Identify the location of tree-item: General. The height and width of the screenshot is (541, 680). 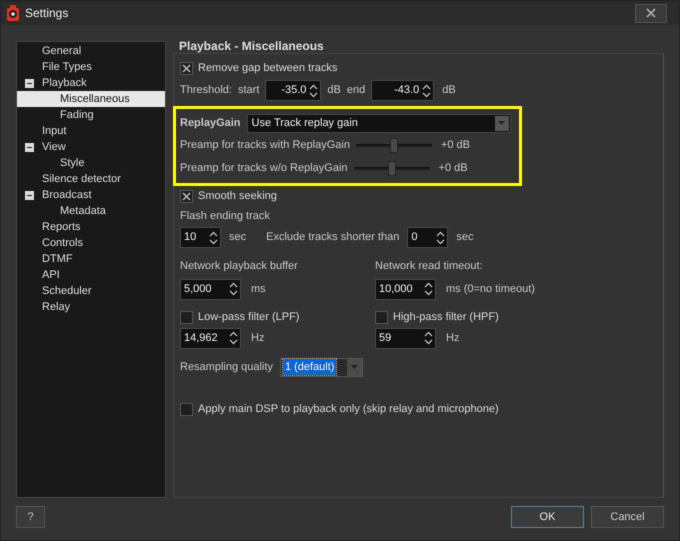
(103, 51).